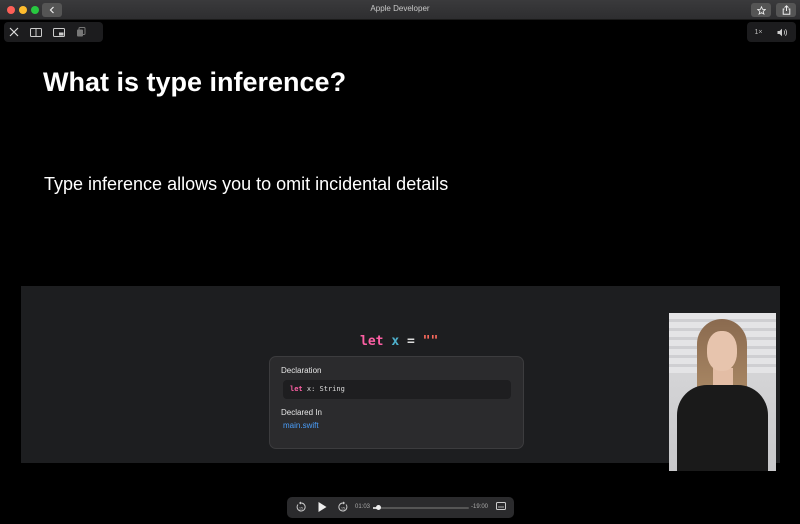 The image size is (800, 524). Describe the element at coordinates (322, 507) in the screenshot. I see `play-icon` at that location.